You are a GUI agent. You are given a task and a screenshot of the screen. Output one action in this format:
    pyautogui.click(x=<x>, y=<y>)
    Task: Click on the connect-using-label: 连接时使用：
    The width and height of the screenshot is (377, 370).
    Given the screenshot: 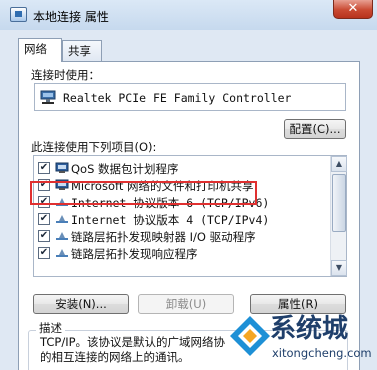 What is the action you would take?
    pyautogui.click(x=65, y=75)
    